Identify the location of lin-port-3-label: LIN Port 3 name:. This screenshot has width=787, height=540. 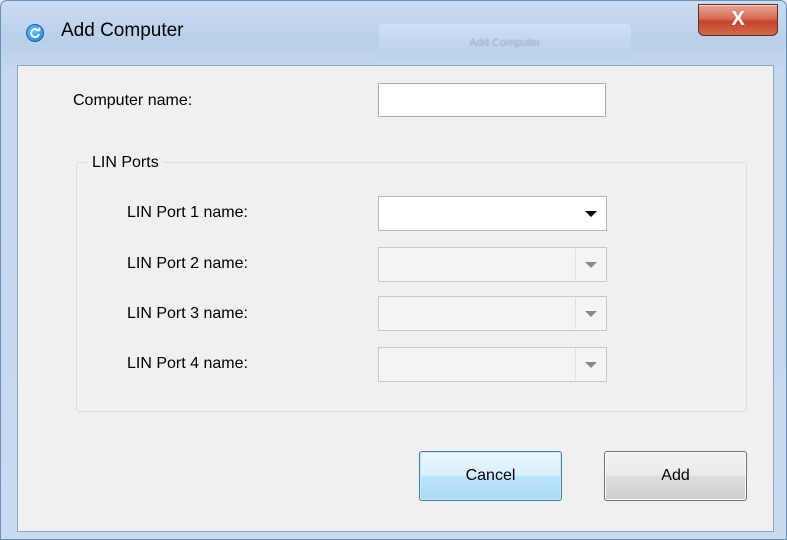
(187, 313).